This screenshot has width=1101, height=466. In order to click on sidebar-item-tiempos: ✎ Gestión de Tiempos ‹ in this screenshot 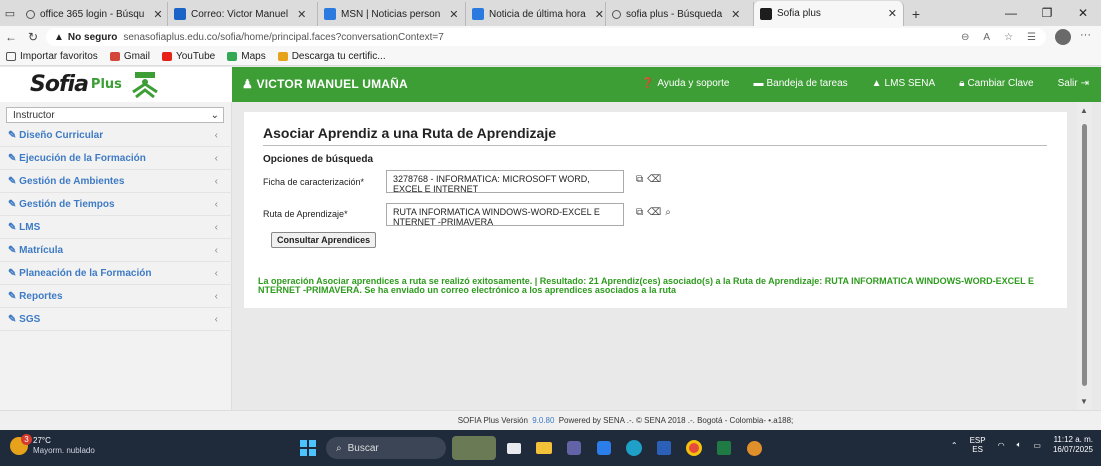, I will do `click(116, 204)`.